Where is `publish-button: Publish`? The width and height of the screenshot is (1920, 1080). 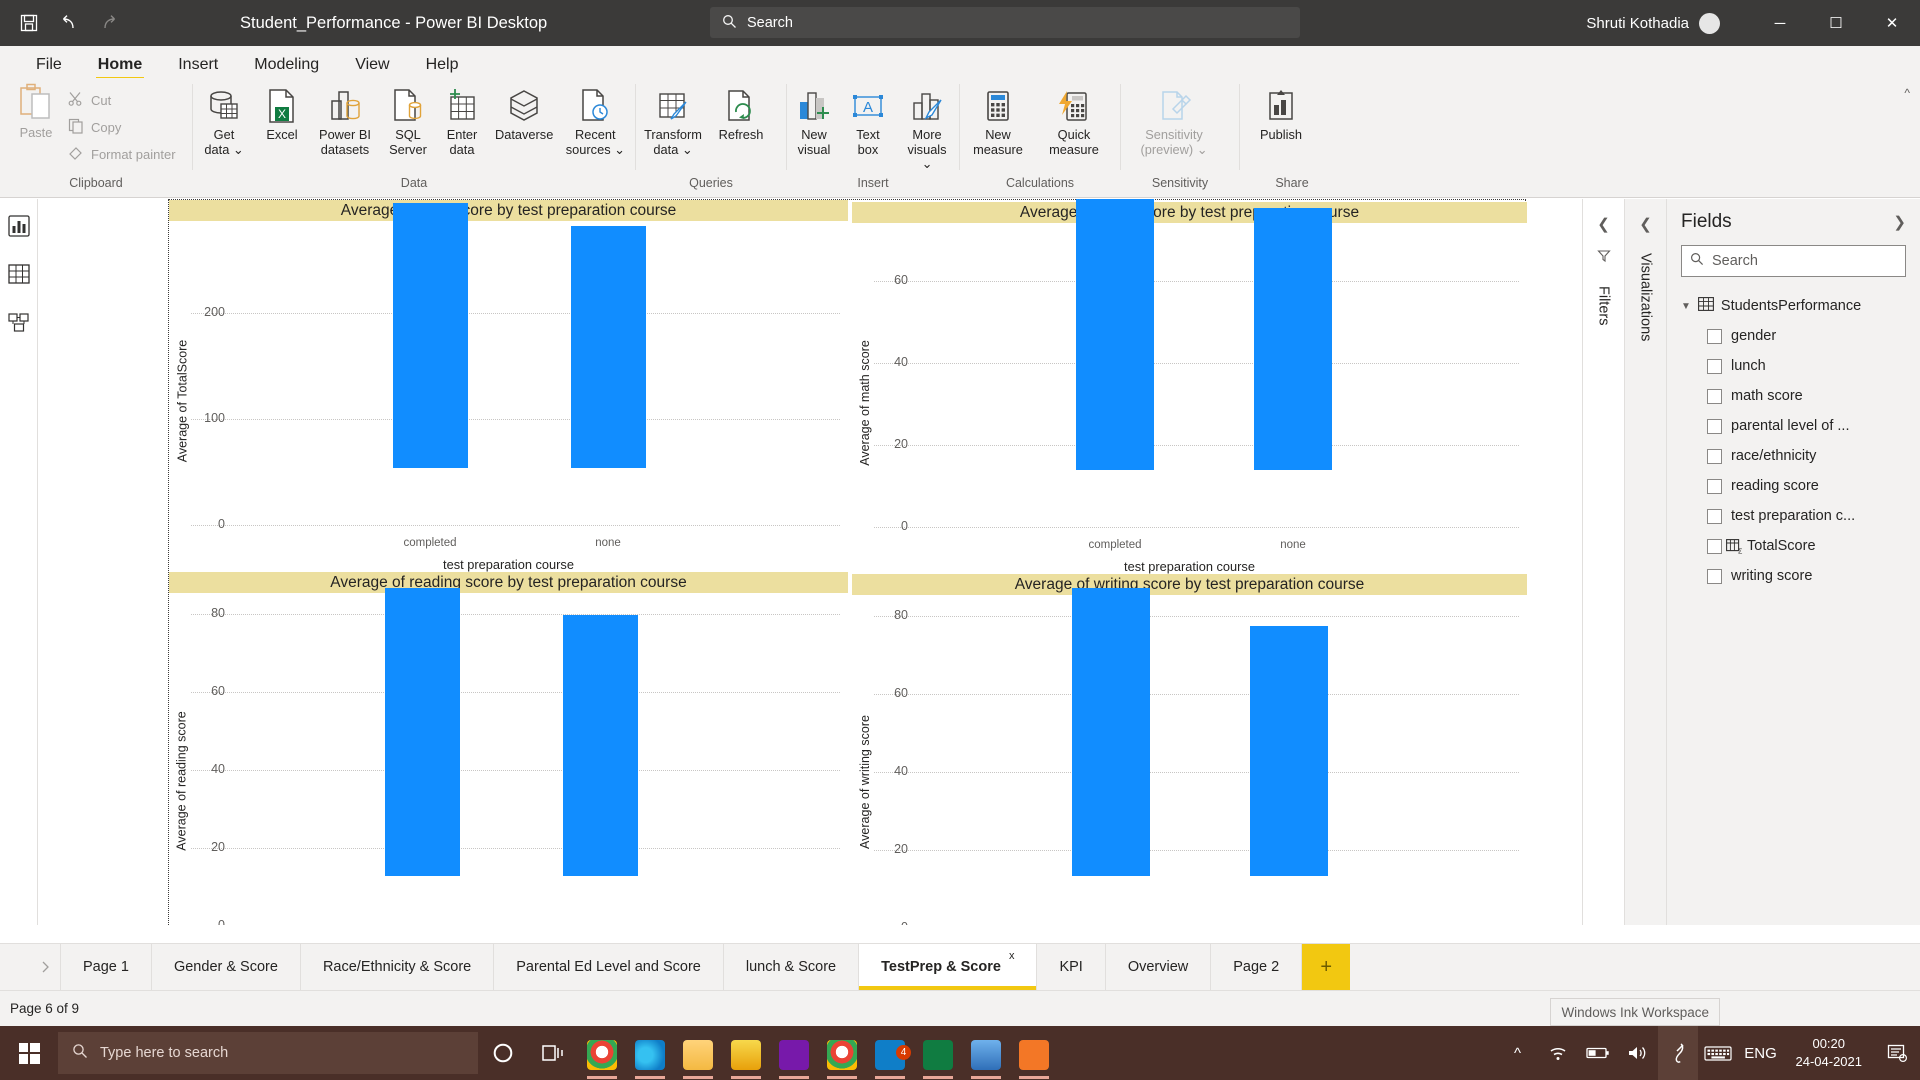
publish-button: Publish is located at coordinates (1281, 112).